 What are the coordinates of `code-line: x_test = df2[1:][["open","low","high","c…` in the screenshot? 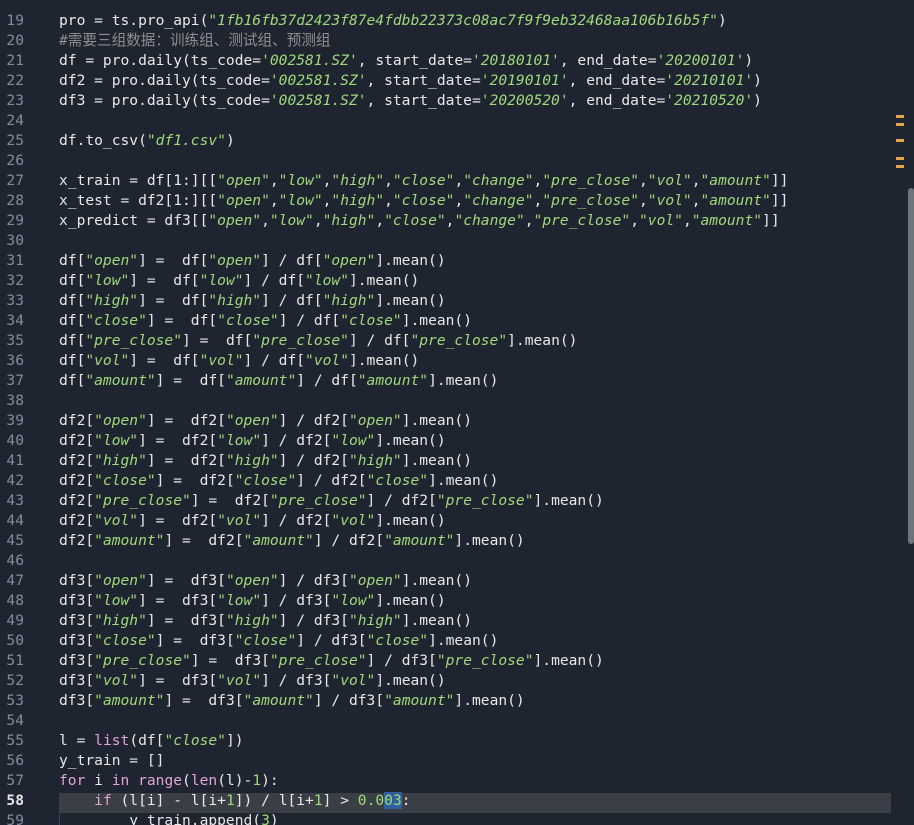 It's located at (423, 201).